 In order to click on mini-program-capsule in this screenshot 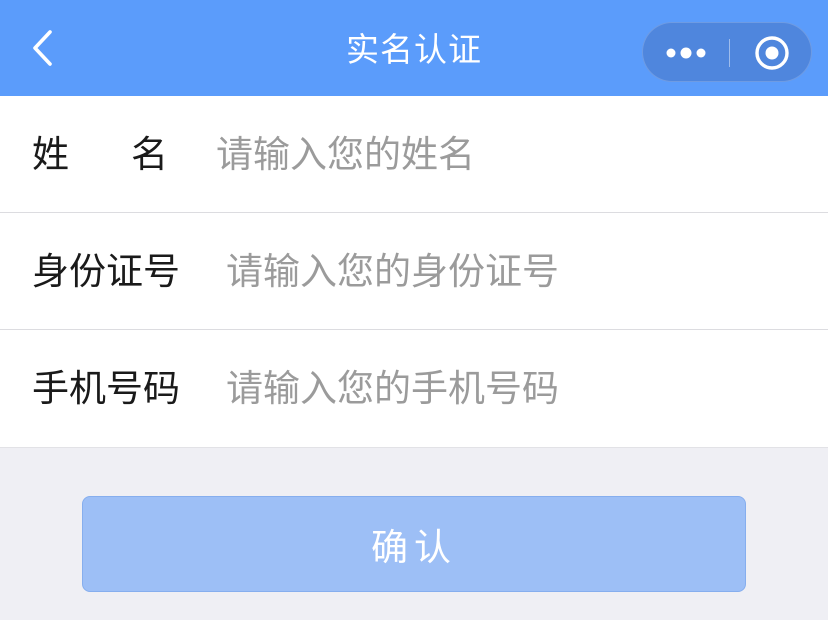, I will do `click(727, 52)`.